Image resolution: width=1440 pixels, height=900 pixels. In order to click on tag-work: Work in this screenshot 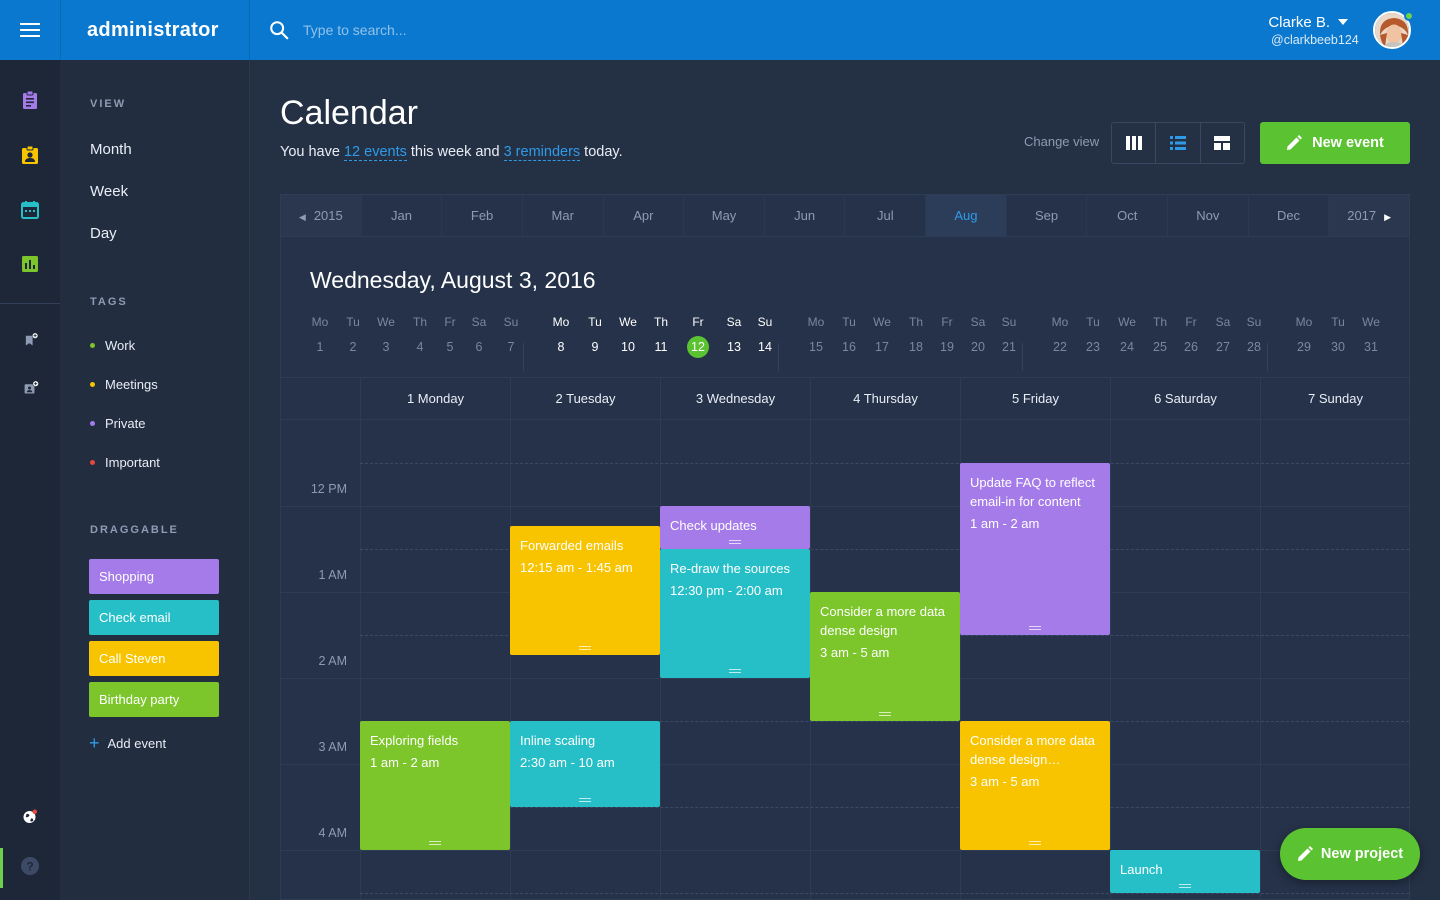, I will do `click(112, 345)`.